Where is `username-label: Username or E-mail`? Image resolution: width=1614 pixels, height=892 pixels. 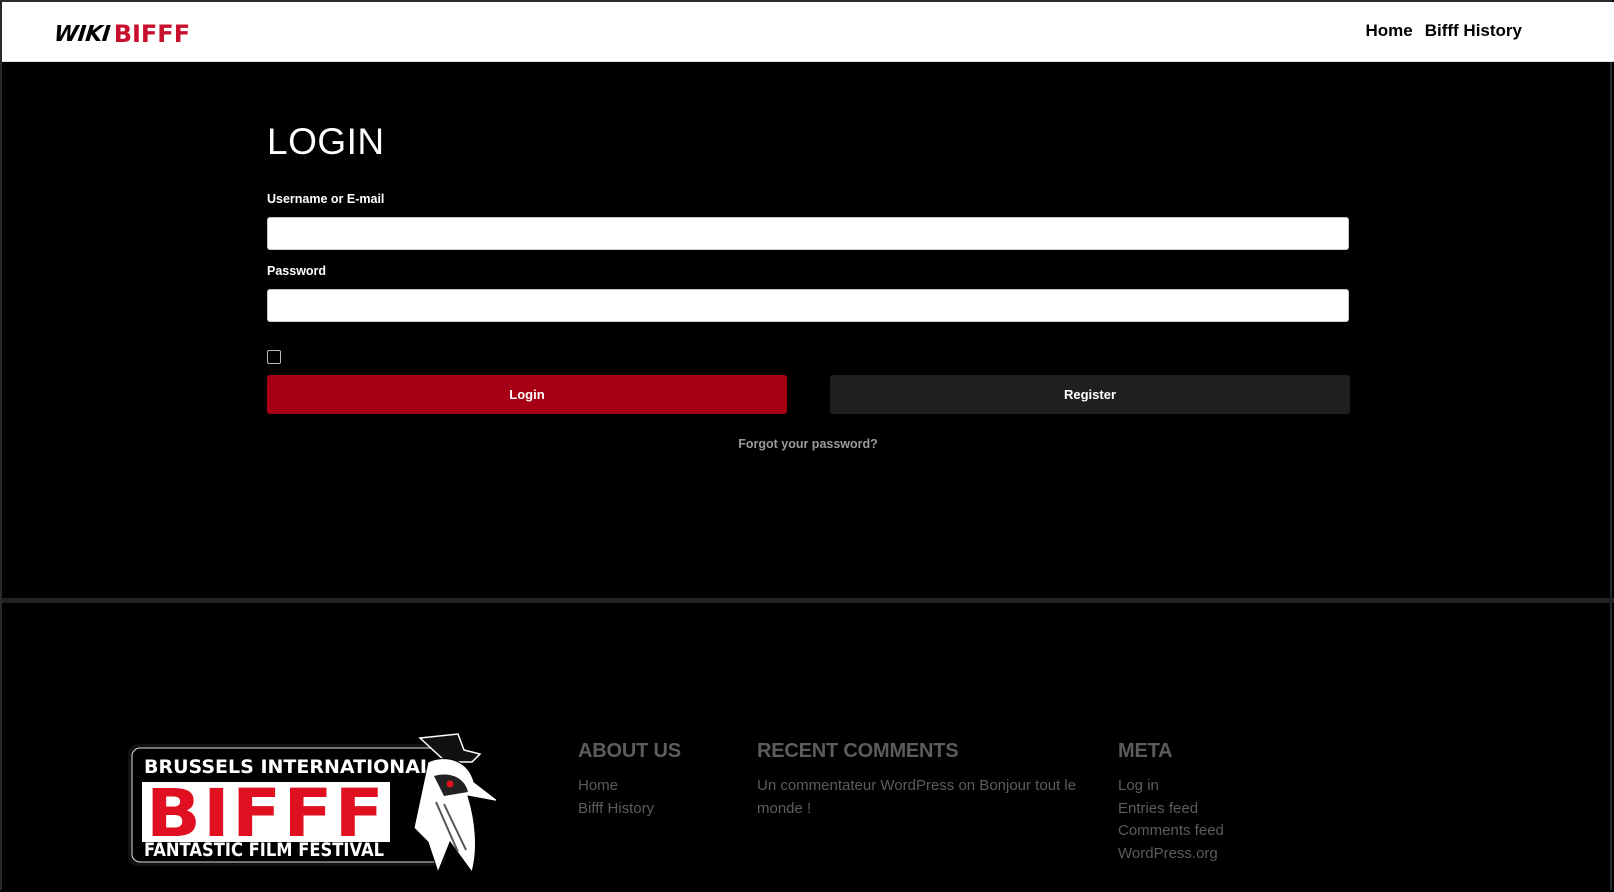 username-label: Username or E-mail is located at coordinates (326, 199).